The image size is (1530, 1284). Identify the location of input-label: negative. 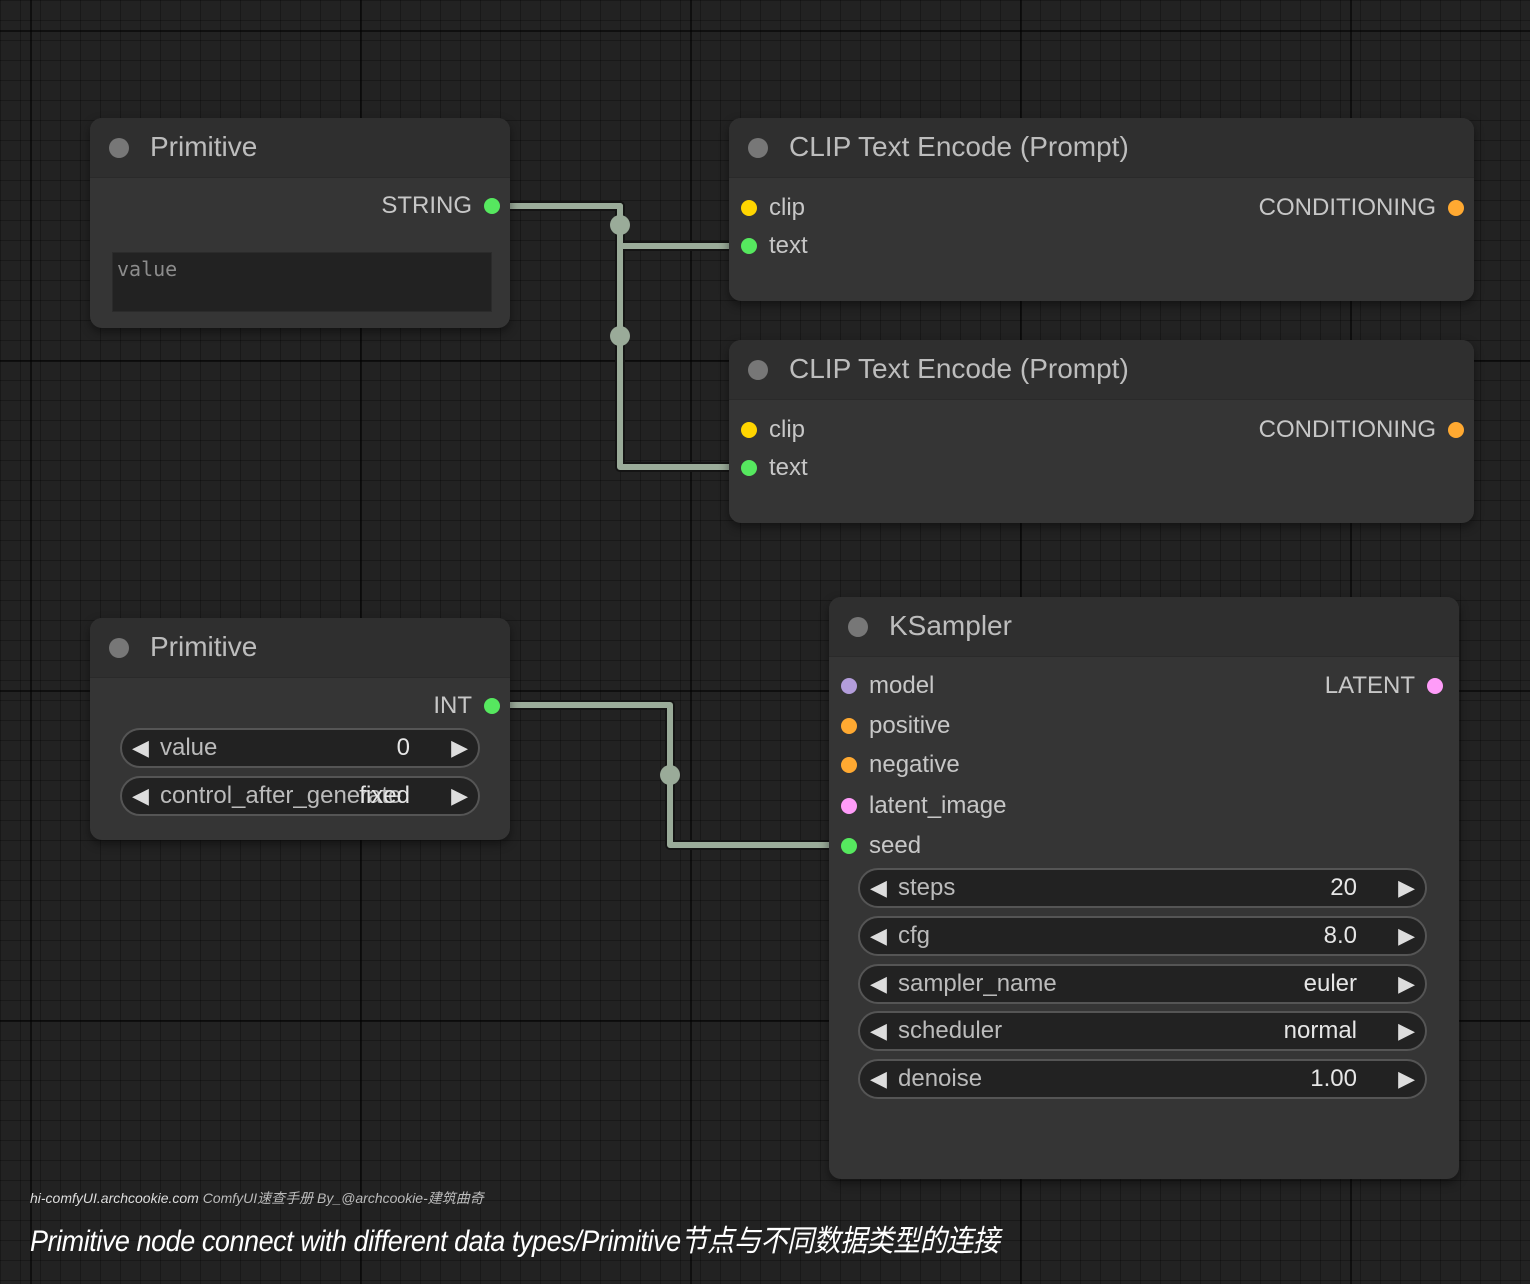
(914, 764).